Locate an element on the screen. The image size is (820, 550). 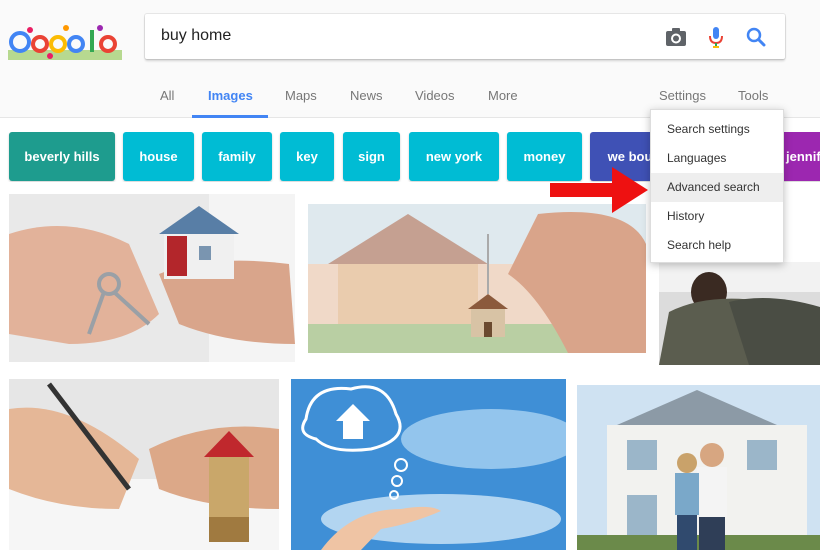
chip-beverly-hills: beverly hills is located at coordinates (62, 156).